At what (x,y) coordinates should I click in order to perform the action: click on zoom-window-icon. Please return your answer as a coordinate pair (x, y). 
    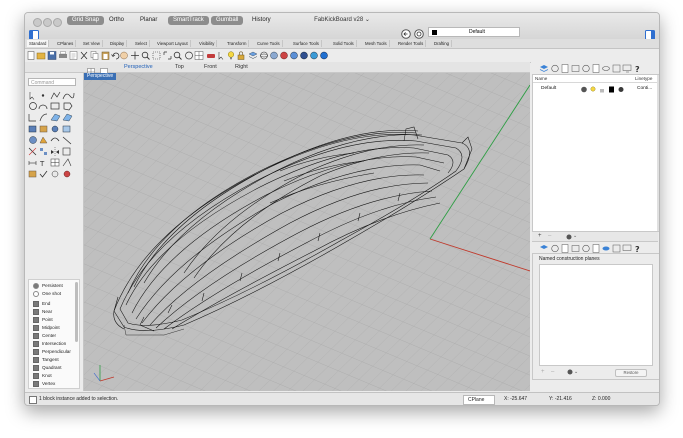
    Looking at the image, I should click on (156, 55).